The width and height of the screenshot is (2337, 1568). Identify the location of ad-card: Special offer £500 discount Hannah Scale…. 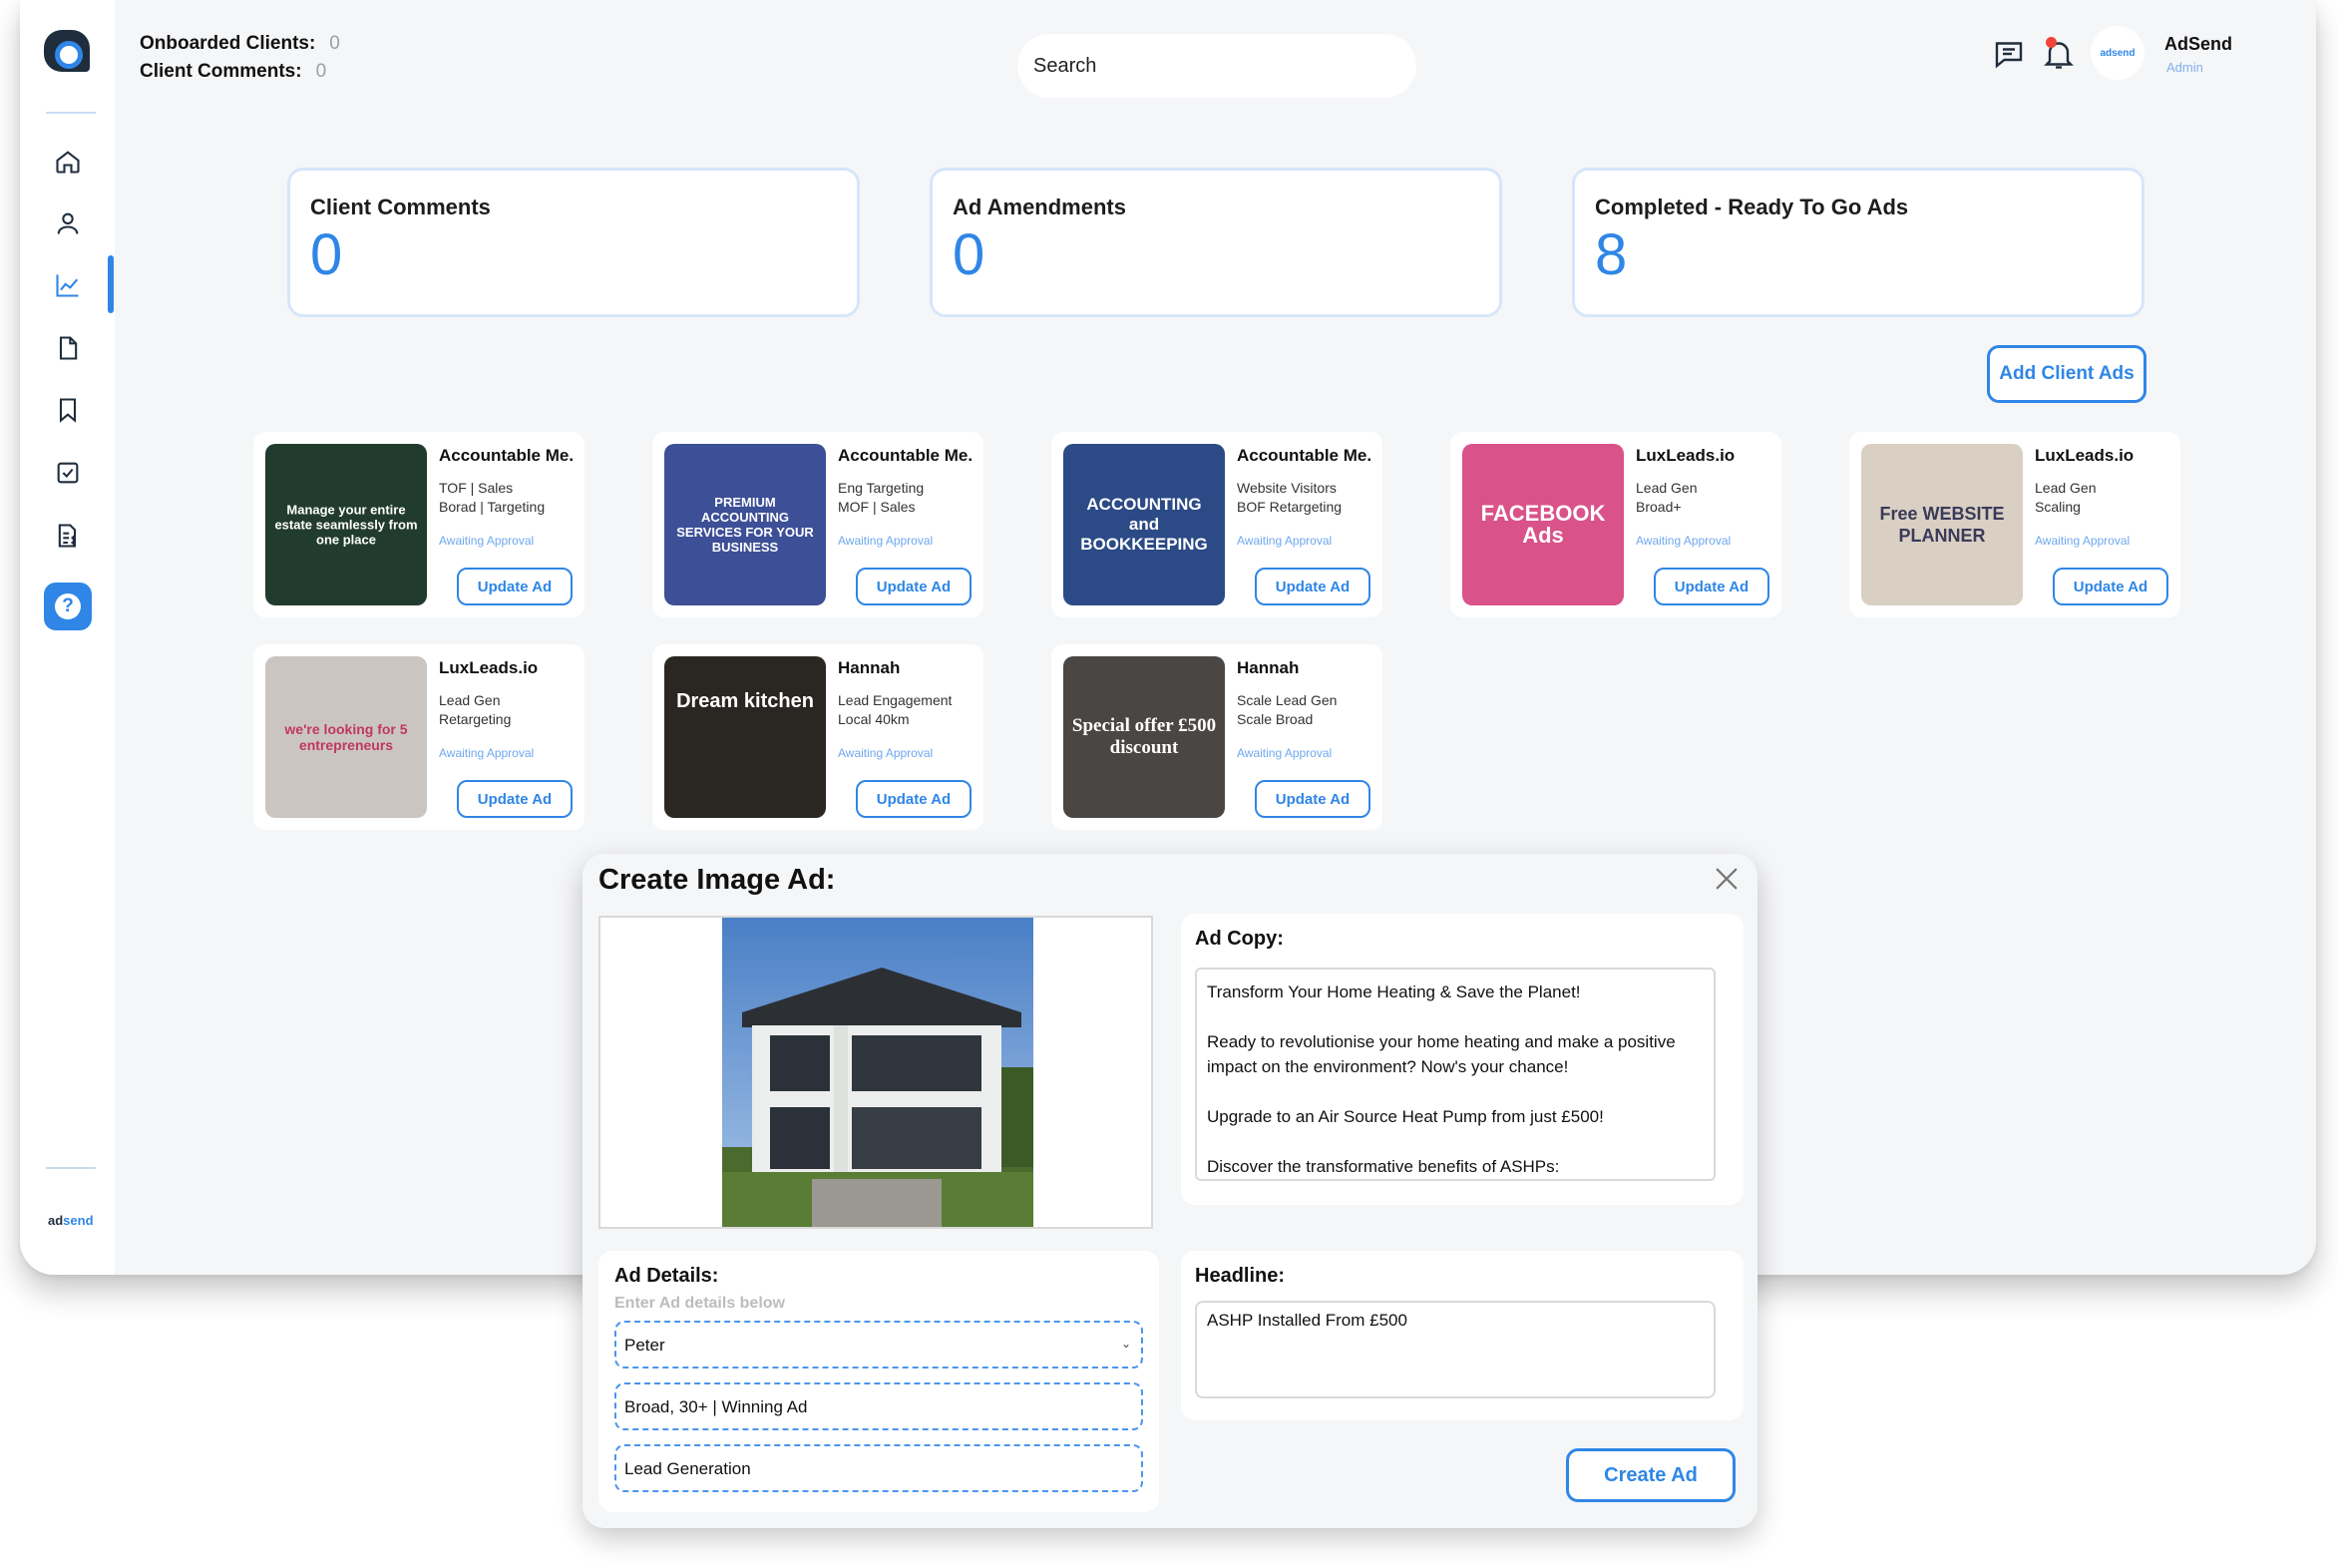
(1216, 737).